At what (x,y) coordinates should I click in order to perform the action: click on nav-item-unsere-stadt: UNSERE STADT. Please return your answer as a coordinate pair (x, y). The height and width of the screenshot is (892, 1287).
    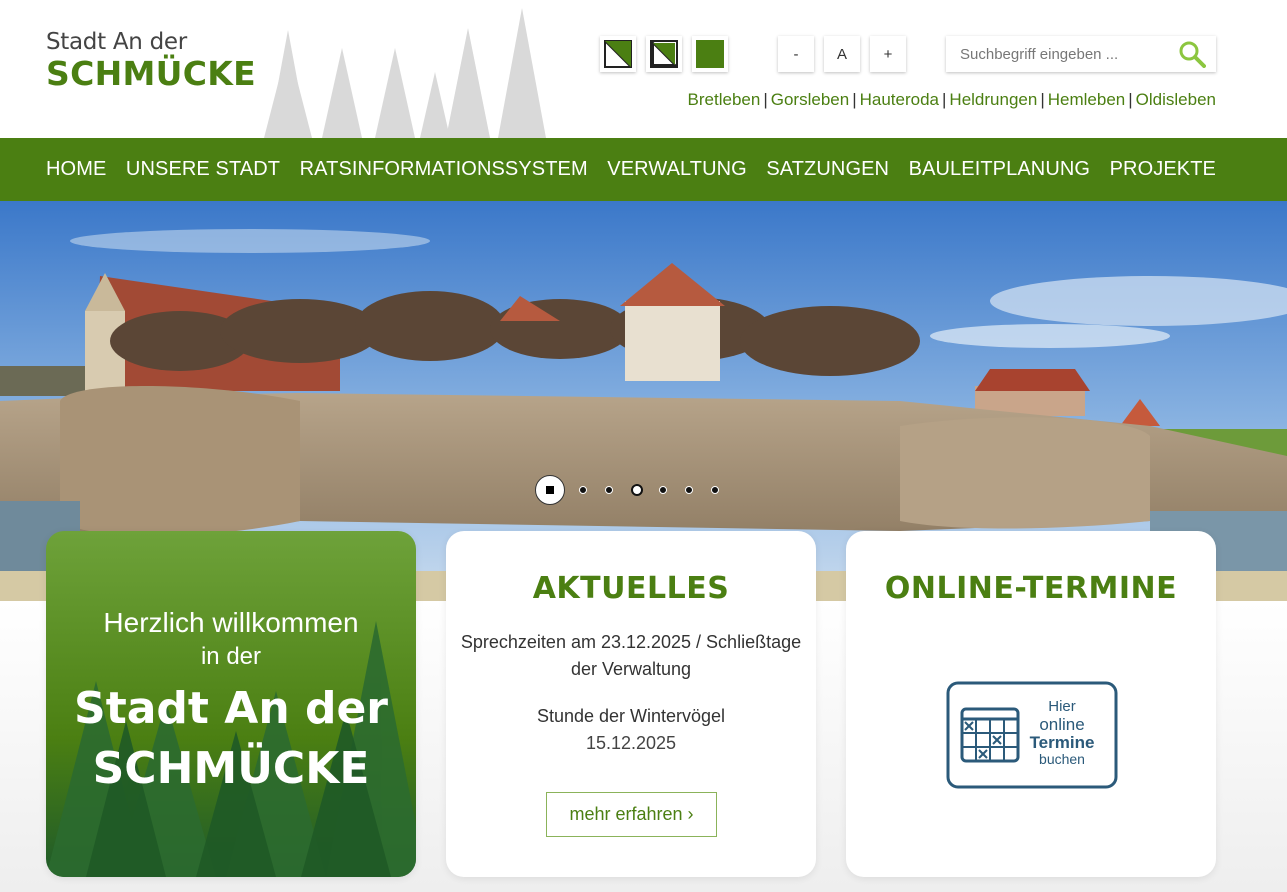
    Looking at the image, I should click on (203, 169).